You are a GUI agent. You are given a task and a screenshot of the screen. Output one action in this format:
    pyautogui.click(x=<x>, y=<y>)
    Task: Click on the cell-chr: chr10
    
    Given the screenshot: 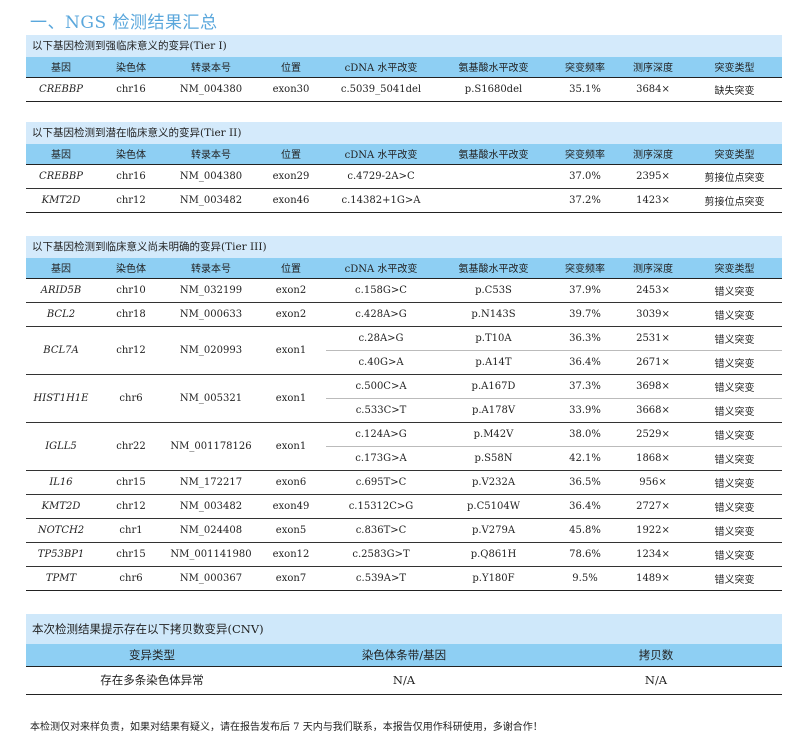 What is the action you would take?
    pyautogui.click(x=131, y=290)
    